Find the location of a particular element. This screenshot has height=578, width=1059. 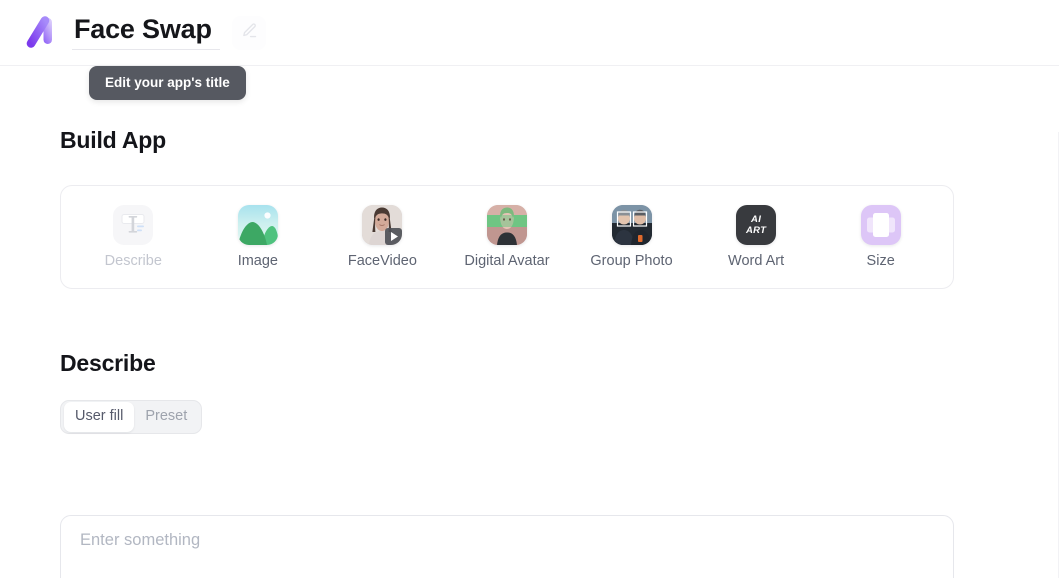

ai-art-badge-icon: AI ART is located at coordinates (756, 225).